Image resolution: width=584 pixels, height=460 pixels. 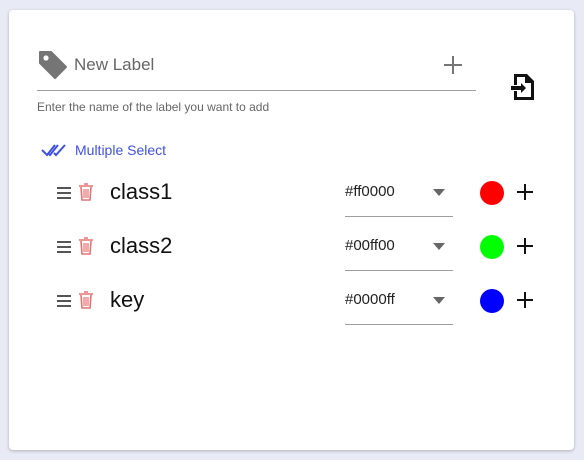 What do you see at coordinates (296, 301) in the screenshot?
I see `label-row-key: key #0000ff` at bounding box center [296, 301].